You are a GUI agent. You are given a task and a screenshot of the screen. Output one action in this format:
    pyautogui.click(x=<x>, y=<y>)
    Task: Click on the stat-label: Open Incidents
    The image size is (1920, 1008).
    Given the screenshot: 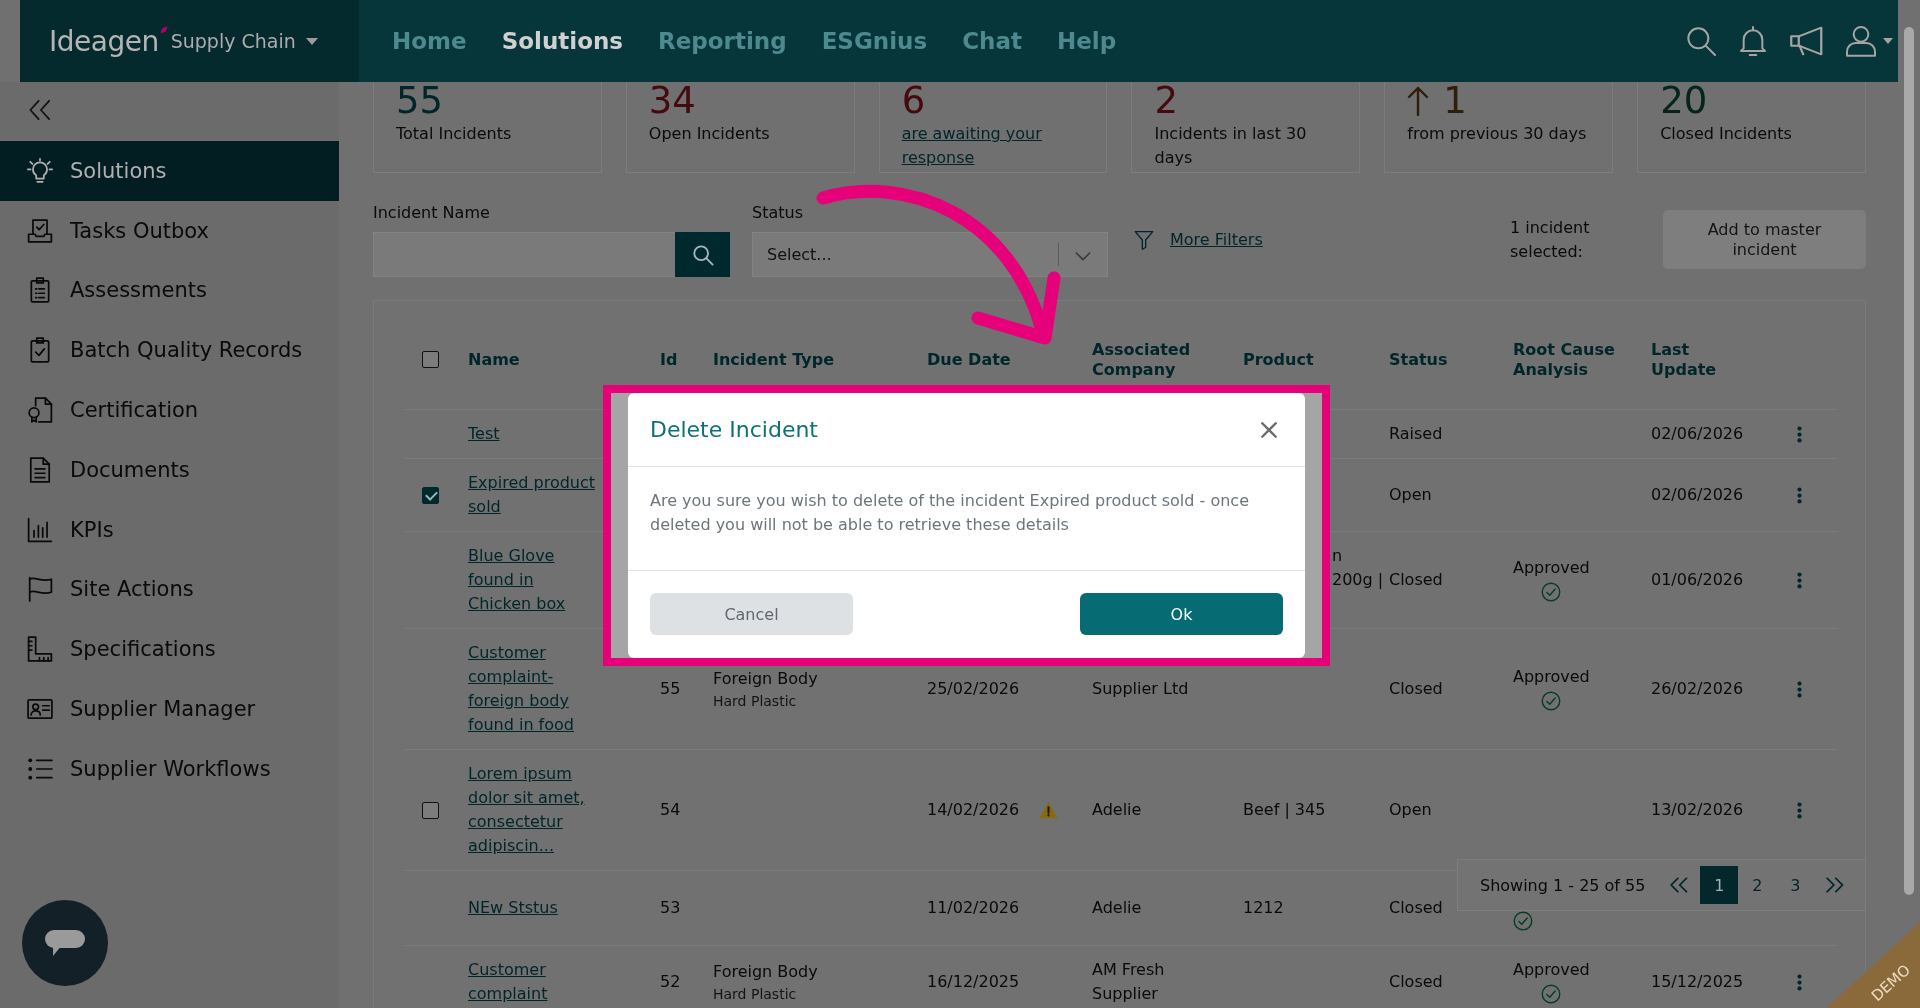 What is the action you would take?
    pyautogui.click(x=709, y=134)
    